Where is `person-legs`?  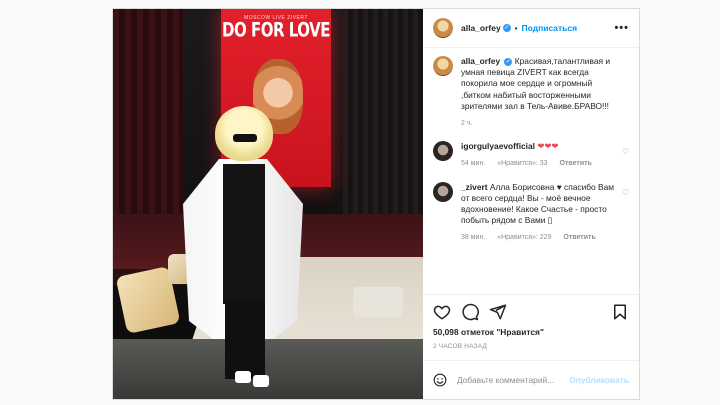
person-legs is located at coordinates (245, 339).